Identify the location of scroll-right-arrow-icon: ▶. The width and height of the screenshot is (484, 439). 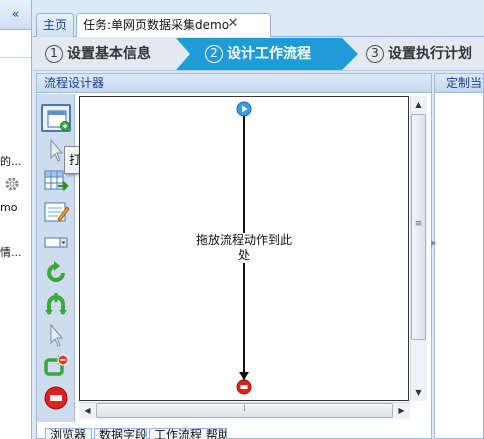
(401, 410).